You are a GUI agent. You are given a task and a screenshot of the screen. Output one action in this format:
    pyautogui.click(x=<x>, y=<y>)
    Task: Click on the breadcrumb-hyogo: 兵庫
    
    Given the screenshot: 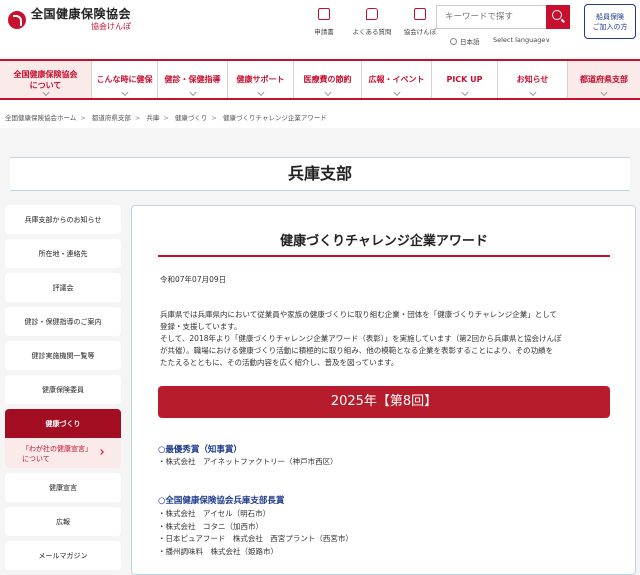 What is the action you would take?
    pyautogui.click(x=152, y=118)
    